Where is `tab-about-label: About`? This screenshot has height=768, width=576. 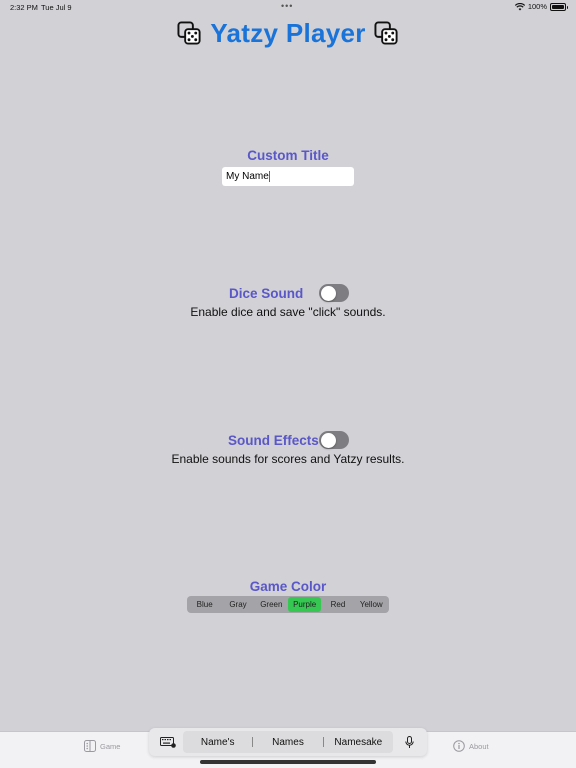
tab-about-label: About is located at coordinates (479, 746).